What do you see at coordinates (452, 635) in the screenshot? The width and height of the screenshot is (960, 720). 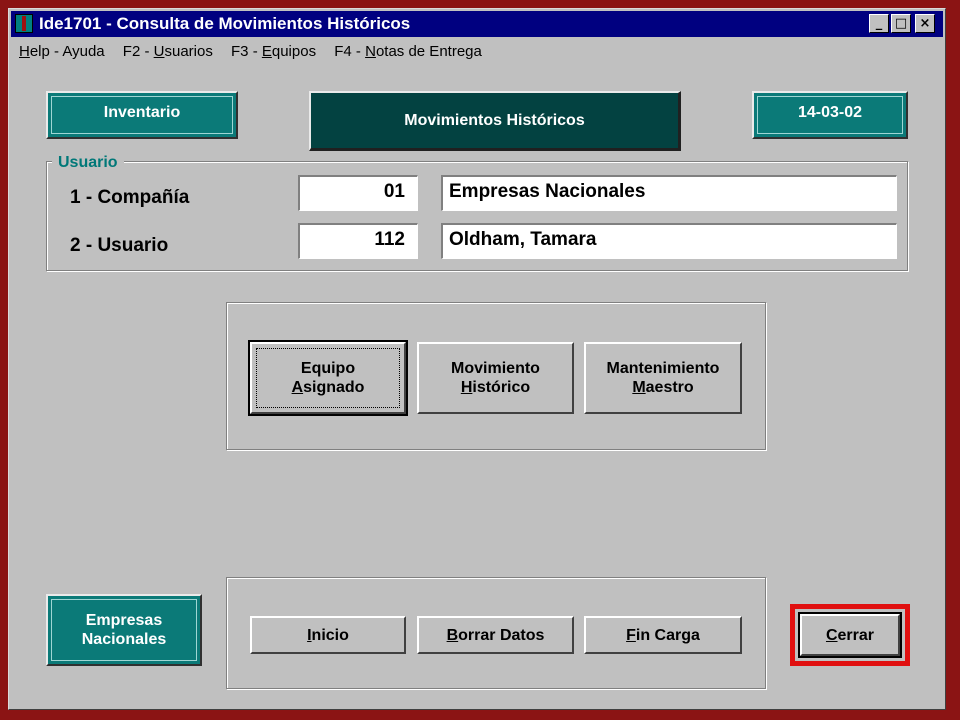 I see `borrar-datos-key: B` at bounding box center [452, 635].